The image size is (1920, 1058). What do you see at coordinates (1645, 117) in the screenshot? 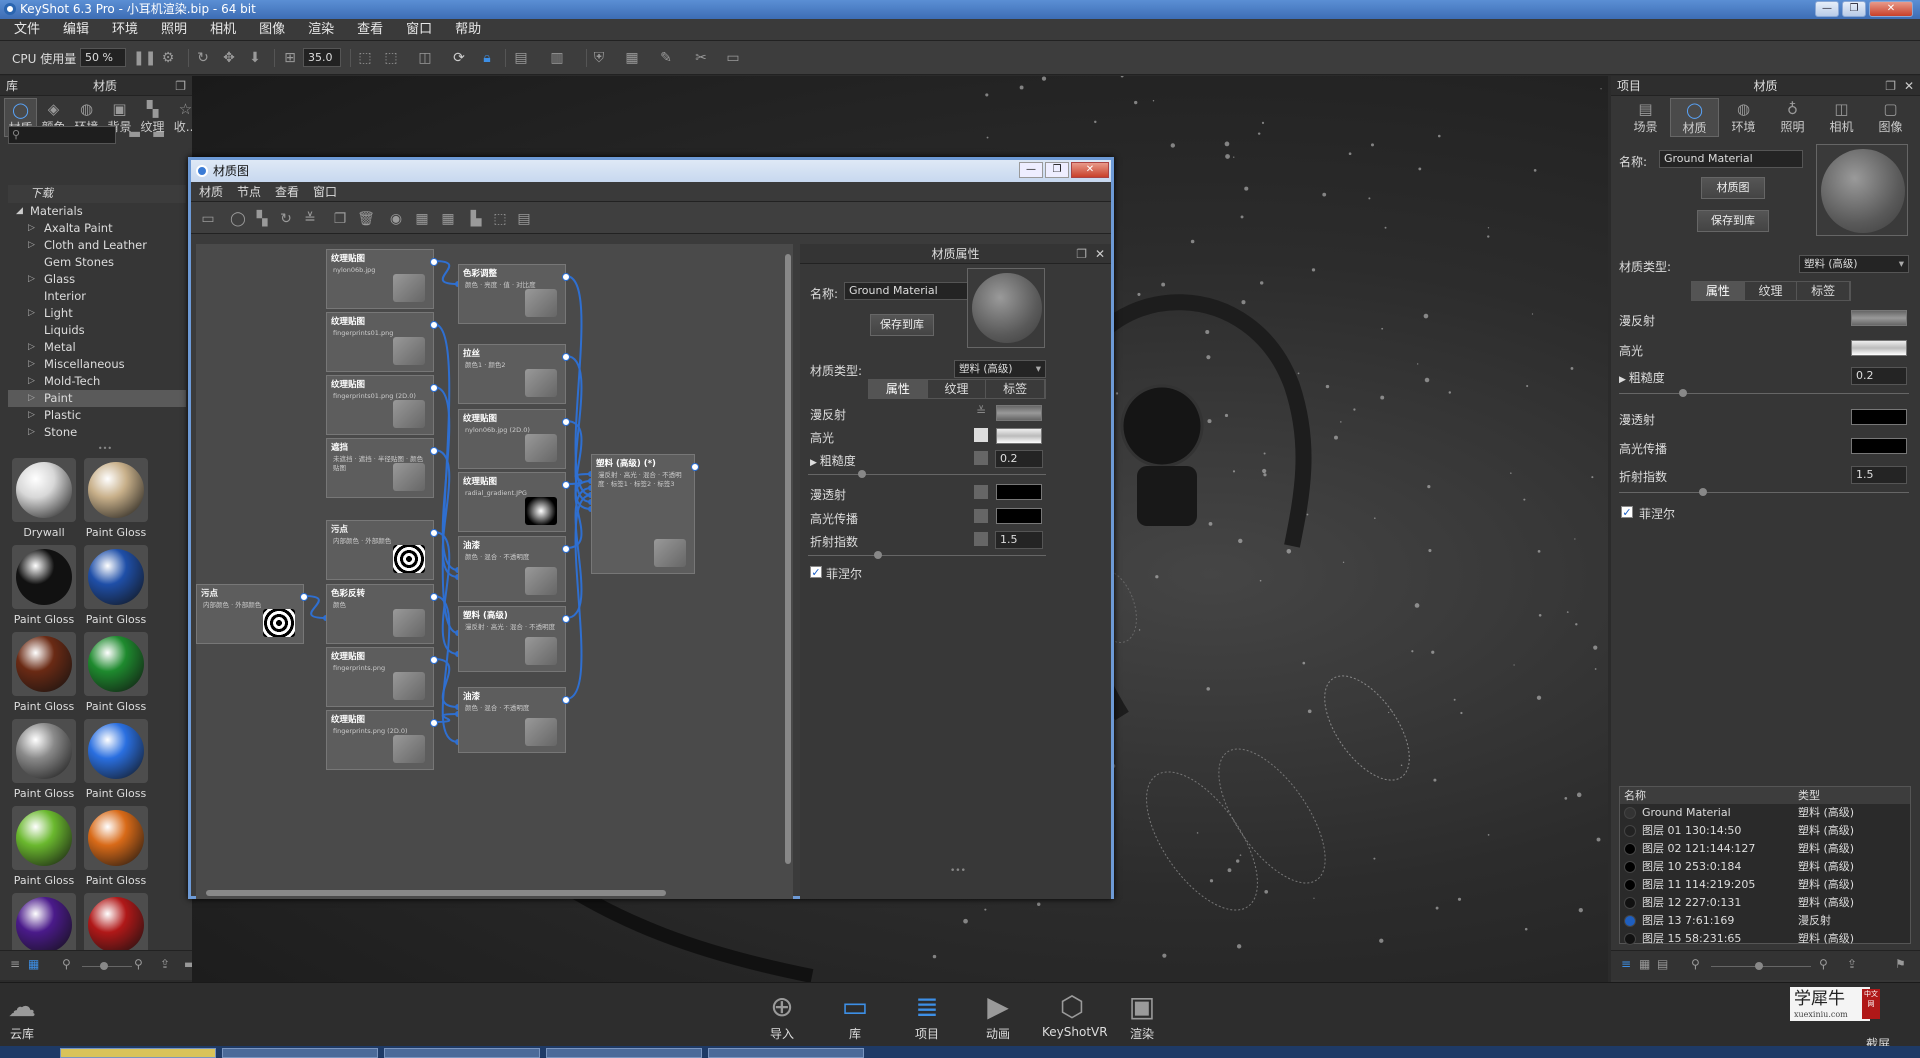
I see `tab-scene: ▤ 场景` at bounding box center [1645, 117].